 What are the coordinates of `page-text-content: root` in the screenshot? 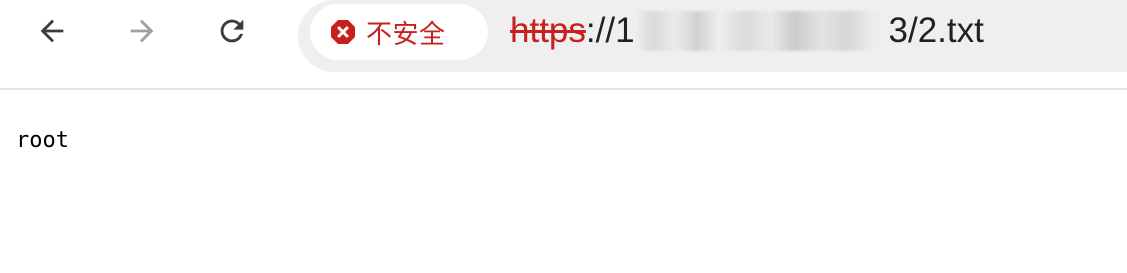 It's located at (42, 140).